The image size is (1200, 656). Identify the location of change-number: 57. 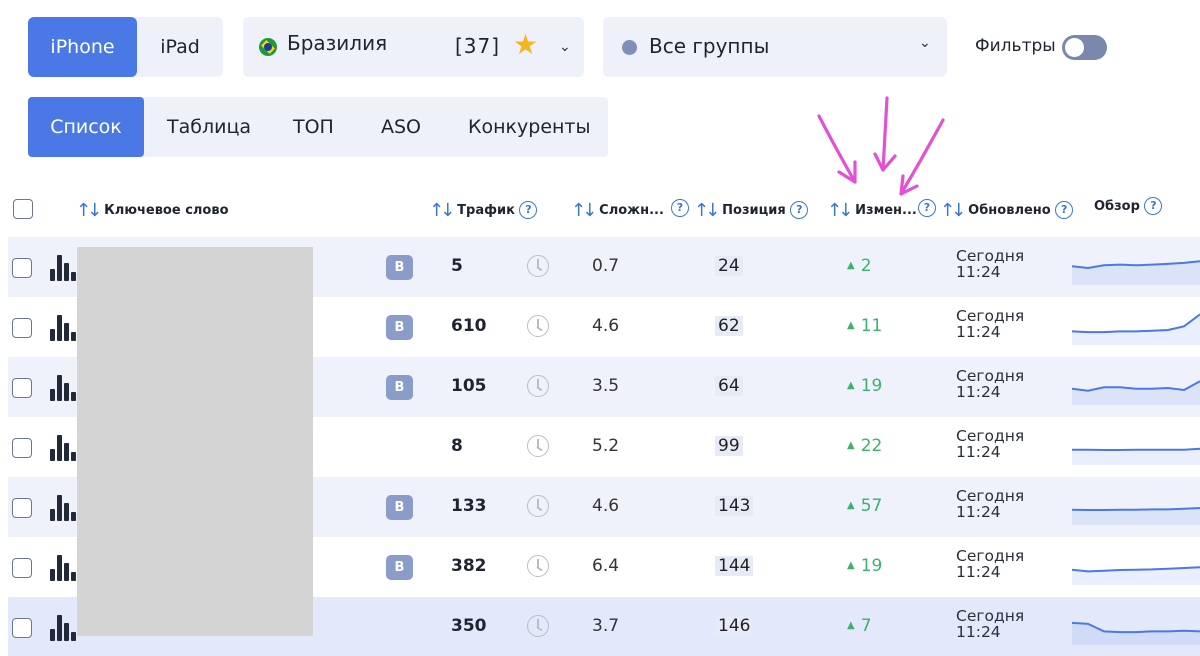
(871, 506).